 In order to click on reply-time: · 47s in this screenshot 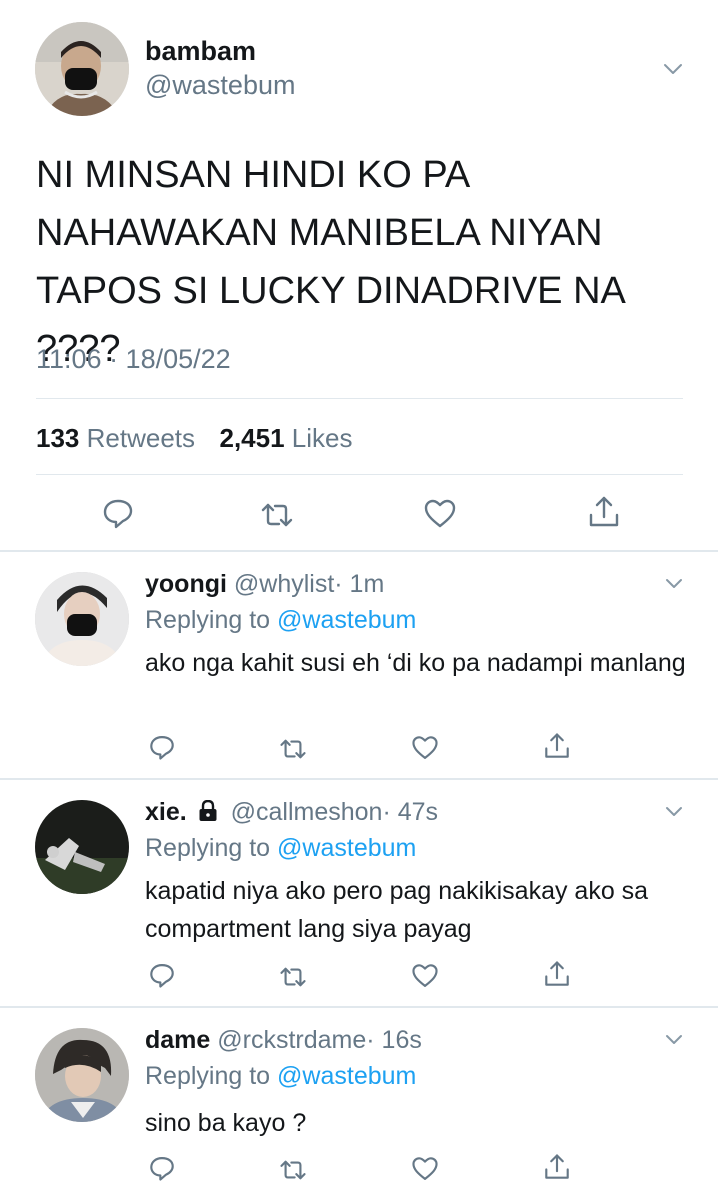, I will do `click(410, 812)`.